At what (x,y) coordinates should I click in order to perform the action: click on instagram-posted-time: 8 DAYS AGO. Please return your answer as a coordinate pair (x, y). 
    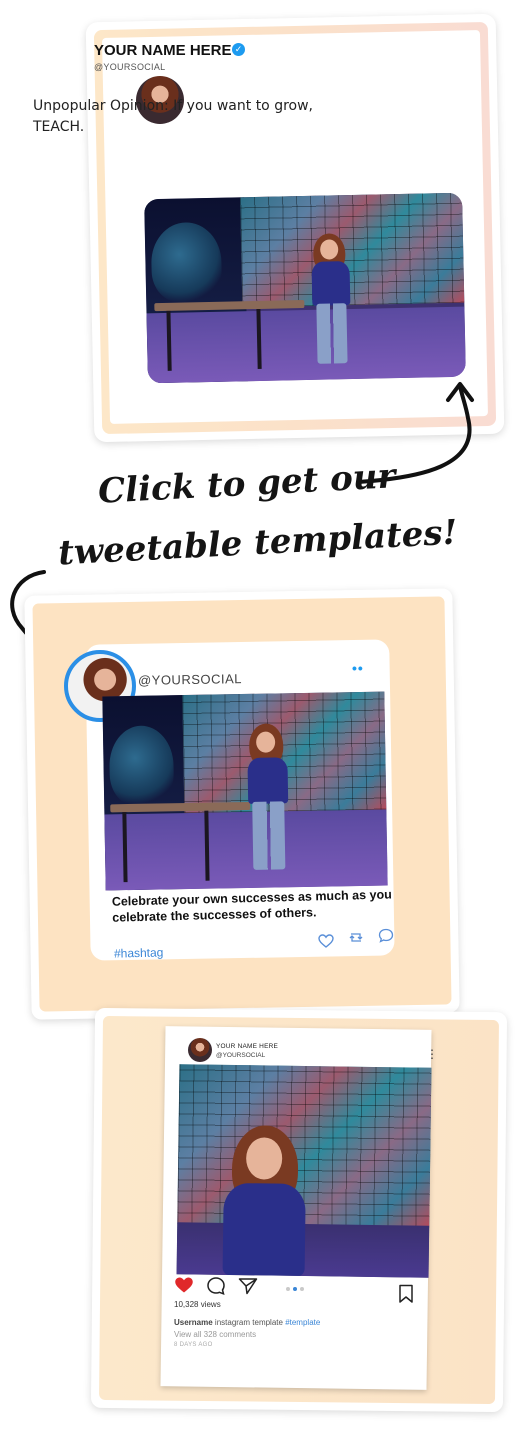
    Looking at the image, I should click on (193, 1345).